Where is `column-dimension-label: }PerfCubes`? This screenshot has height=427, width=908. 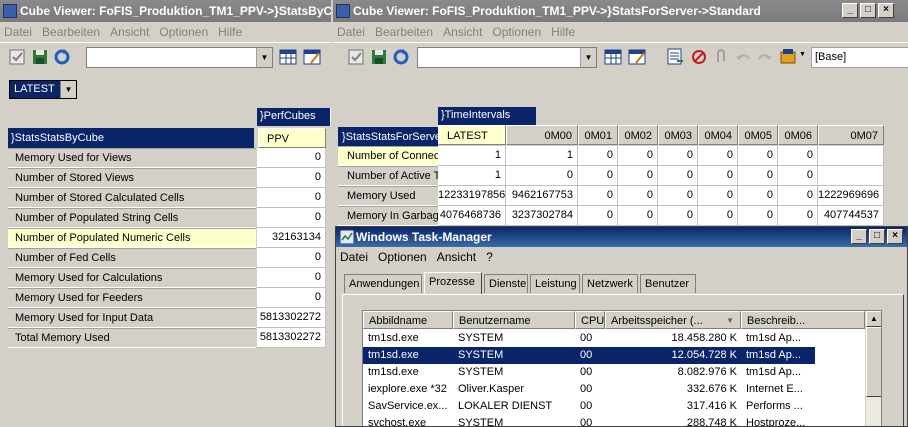 column-dimension-label: }PerfCubes is located at coordinates (294, 117).